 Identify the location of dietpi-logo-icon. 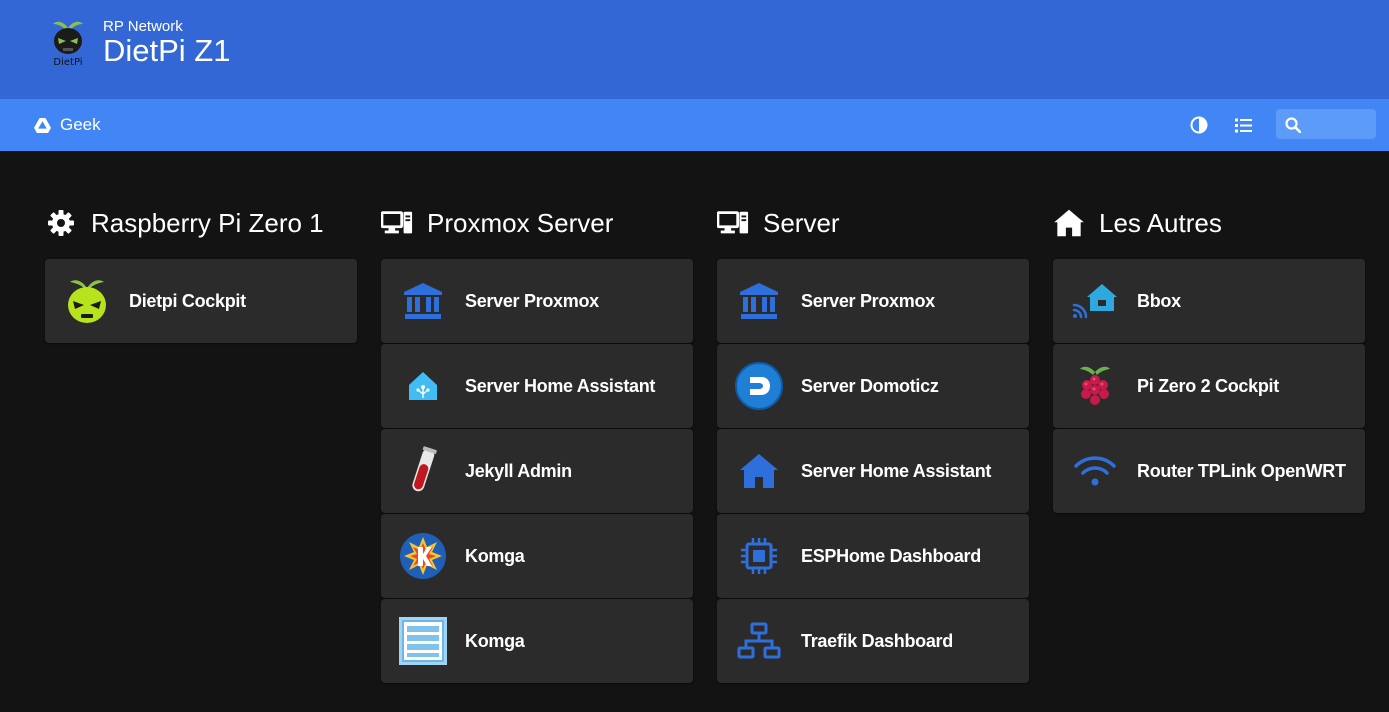
(87, 301).